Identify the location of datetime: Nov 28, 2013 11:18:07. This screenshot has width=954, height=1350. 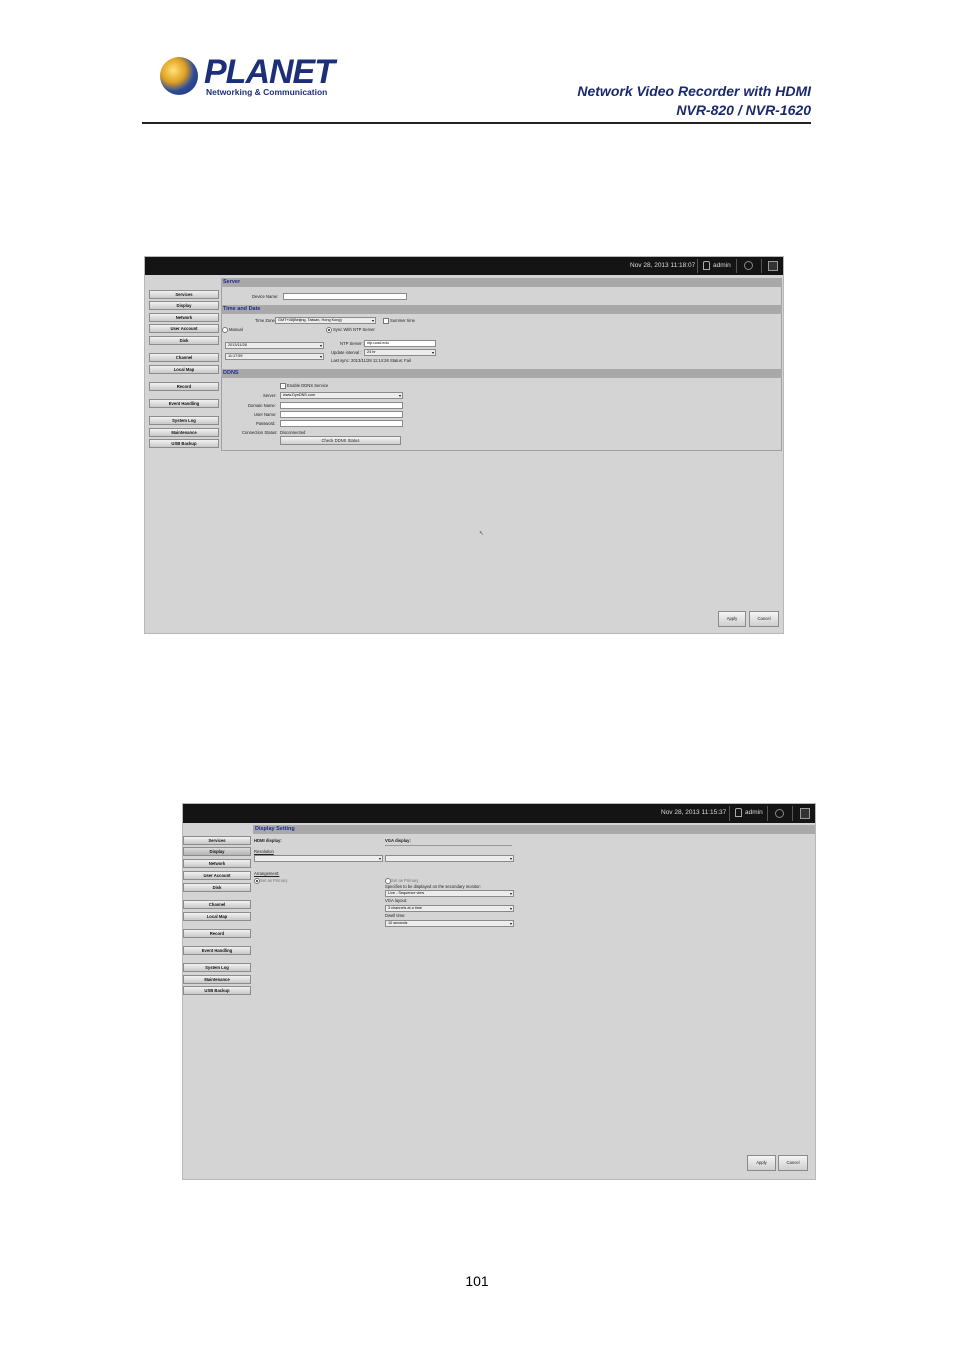
(663, 265).